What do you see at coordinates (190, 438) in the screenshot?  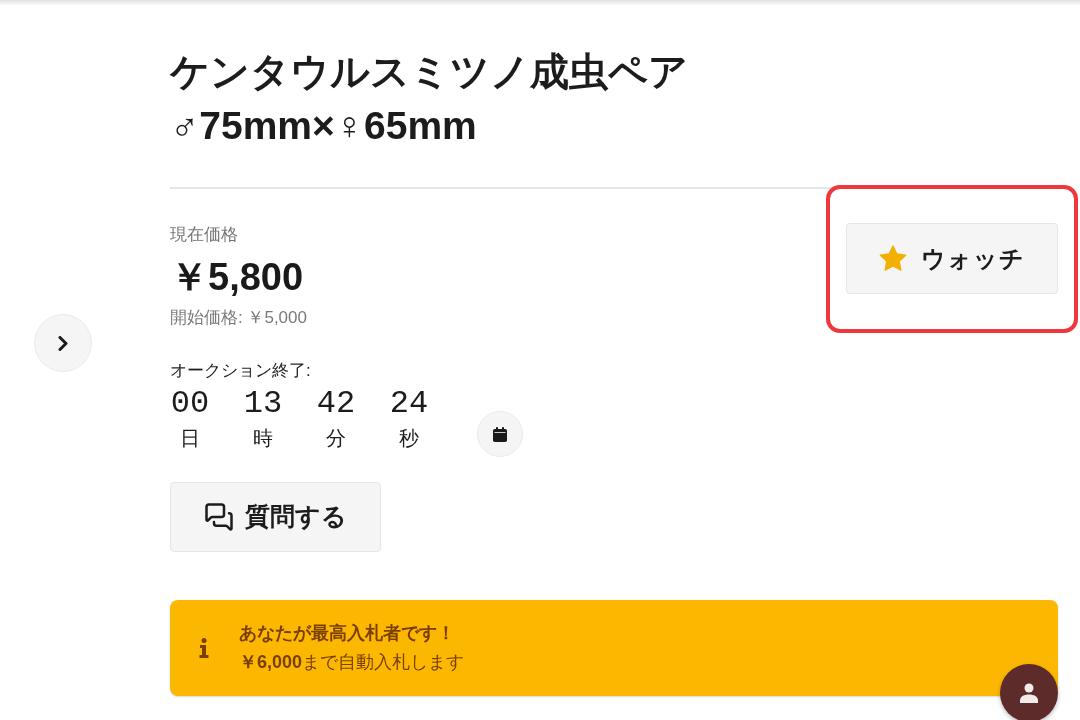 I see `countdown-unit: 日` at bounding box center [190, 438].